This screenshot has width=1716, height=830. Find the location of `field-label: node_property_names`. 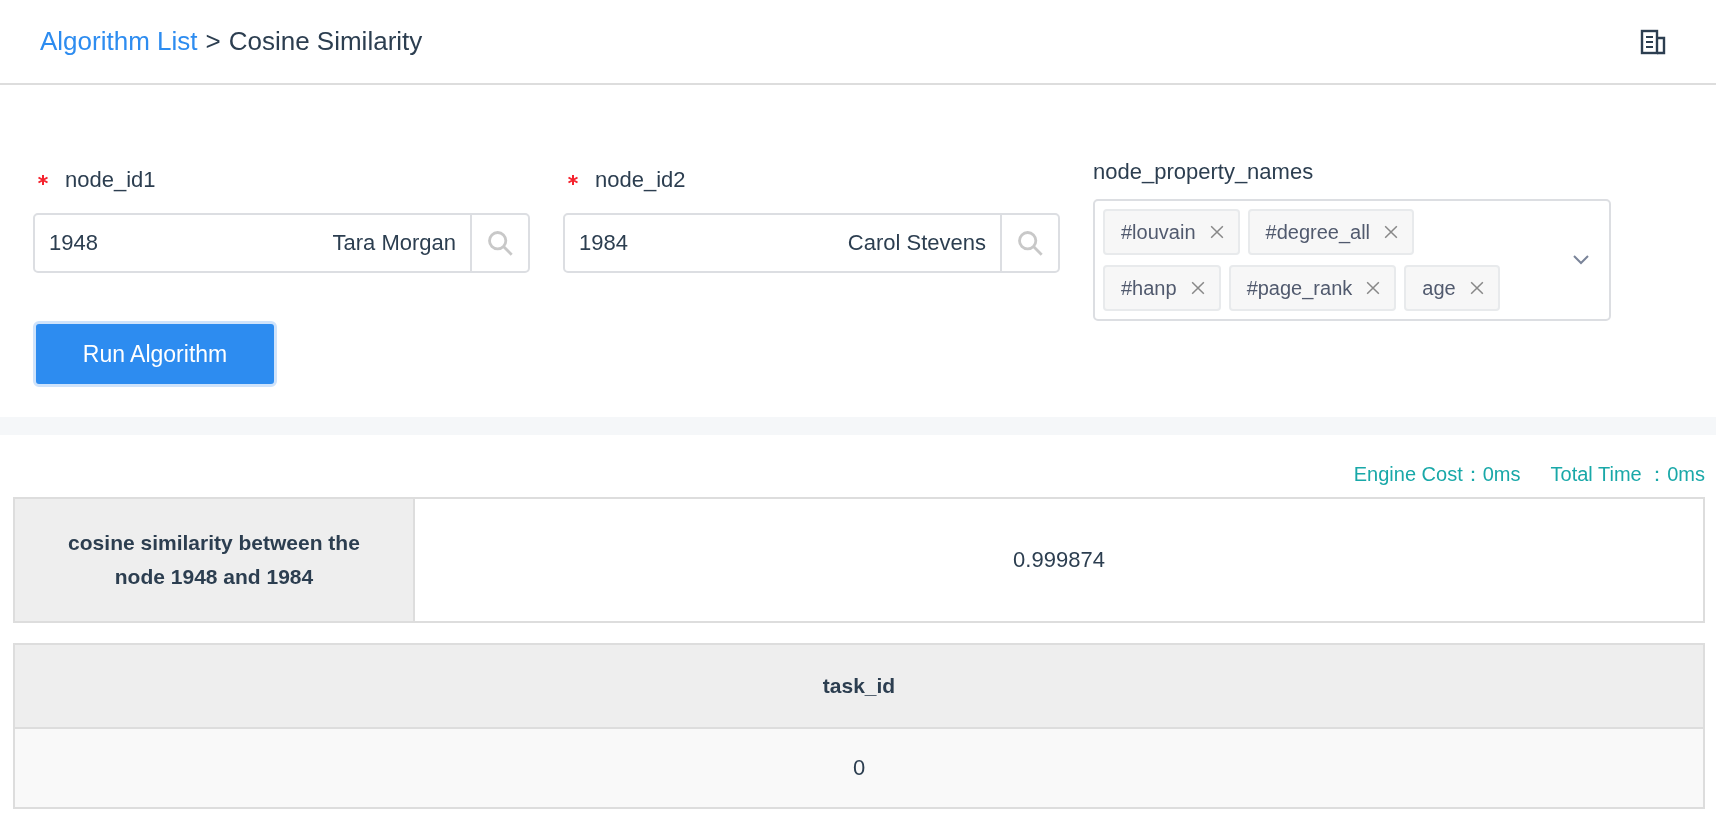

field-label: node_property_names is located at coordinates (1203, 172).